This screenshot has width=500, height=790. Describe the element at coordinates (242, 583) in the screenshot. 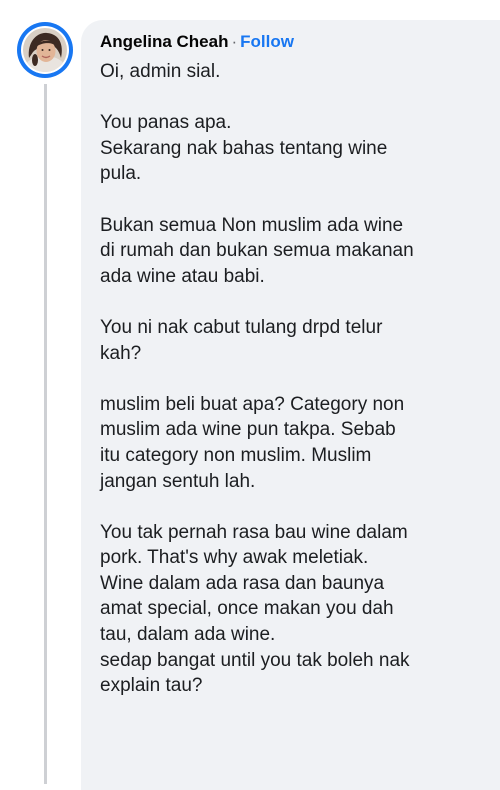

I see `comment-line: Wine dalam ada rasa dan baunya` at that location.